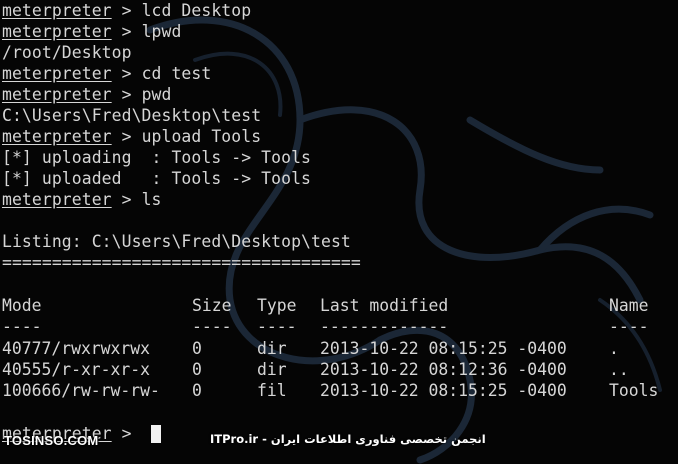 The width and height of the screenshot is (678, 464). What do you see at coordinates (156, 434) in the screenshot?
I see `text-cursor` at bounding box center [156, 434].